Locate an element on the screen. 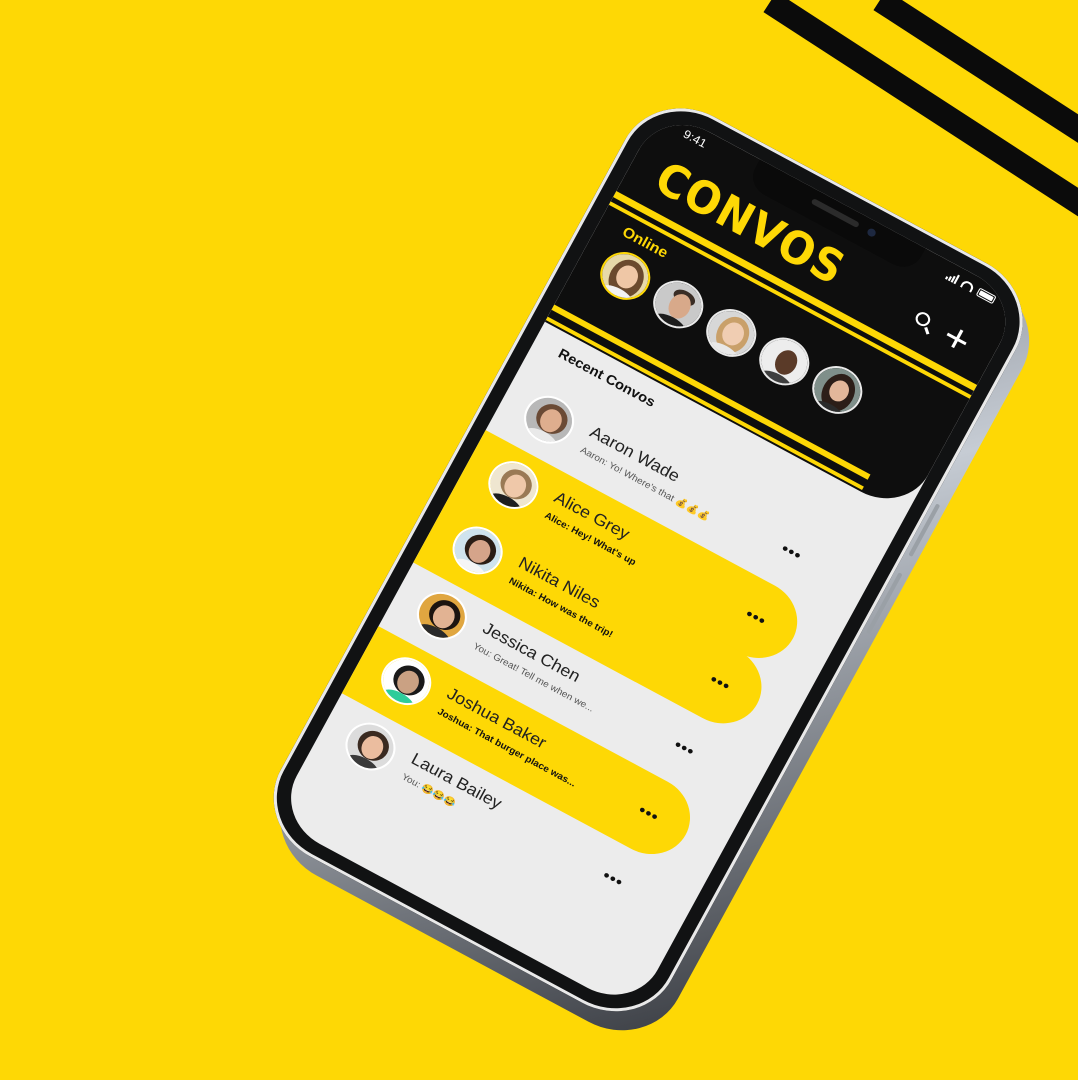 This screenshot has width=1078, height=1080. wifi-icon is located at coordinates (968, 285).